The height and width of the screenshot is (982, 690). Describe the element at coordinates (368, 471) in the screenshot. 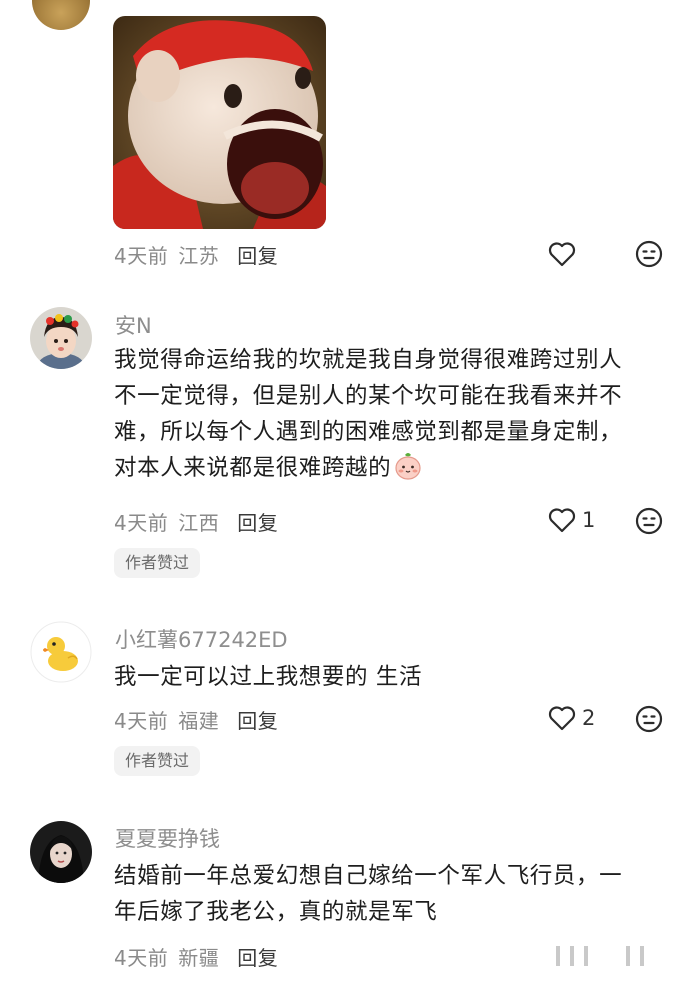

I see `comment-text-line: 对本人来说都是很难跨越的` at that location.